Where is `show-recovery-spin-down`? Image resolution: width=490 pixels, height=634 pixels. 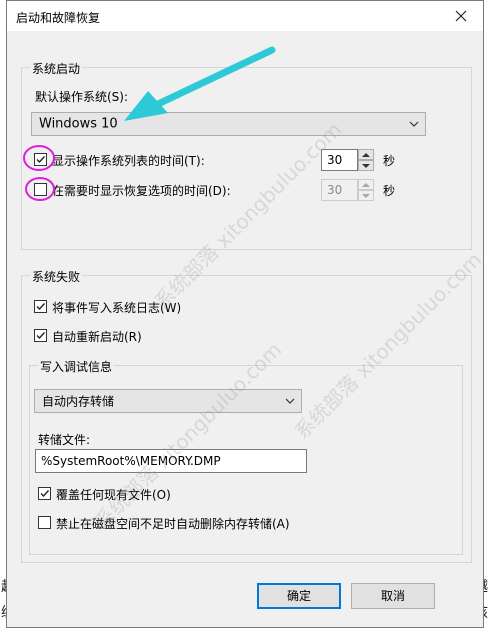
show-recovery-spin-down is located at coordinates (366, 195).